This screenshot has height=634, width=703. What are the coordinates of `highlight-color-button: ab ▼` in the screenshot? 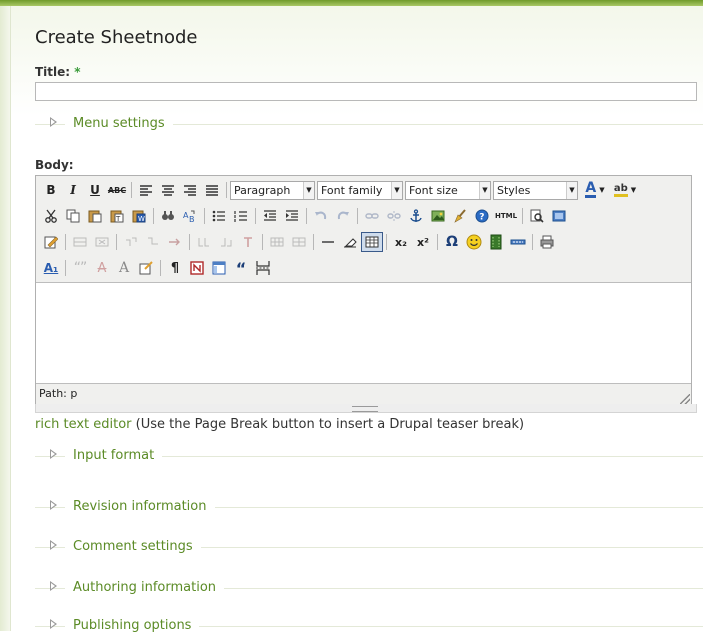 It's located at (625, 190).